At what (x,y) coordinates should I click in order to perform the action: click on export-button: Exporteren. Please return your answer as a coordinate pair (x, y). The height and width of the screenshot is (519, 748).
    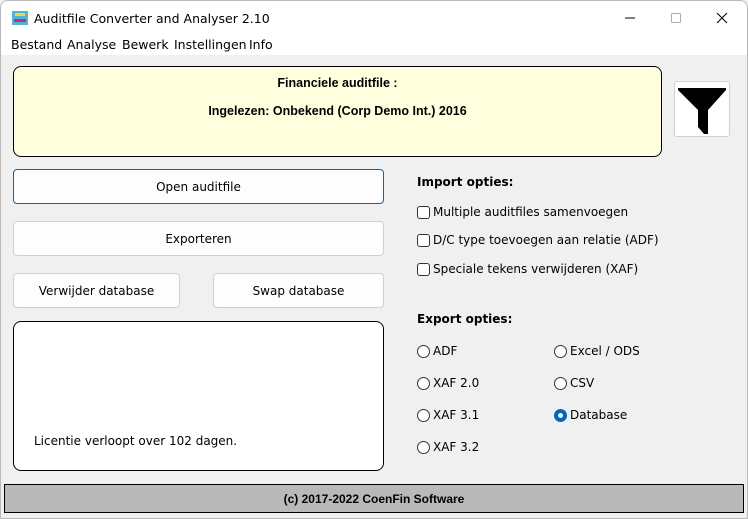
    Looking at the image, I should click on (198, 238).